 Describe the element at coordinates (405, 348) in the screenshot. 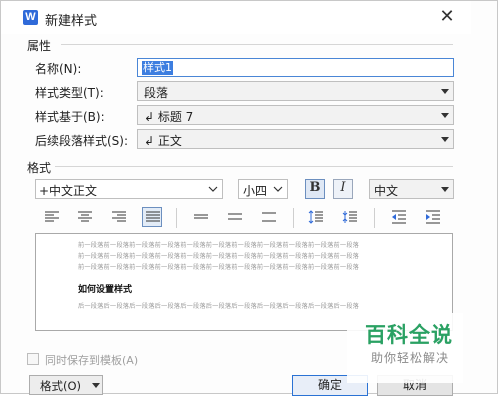

I see `watermark: 百科全说 助你轻松解决` at that location.